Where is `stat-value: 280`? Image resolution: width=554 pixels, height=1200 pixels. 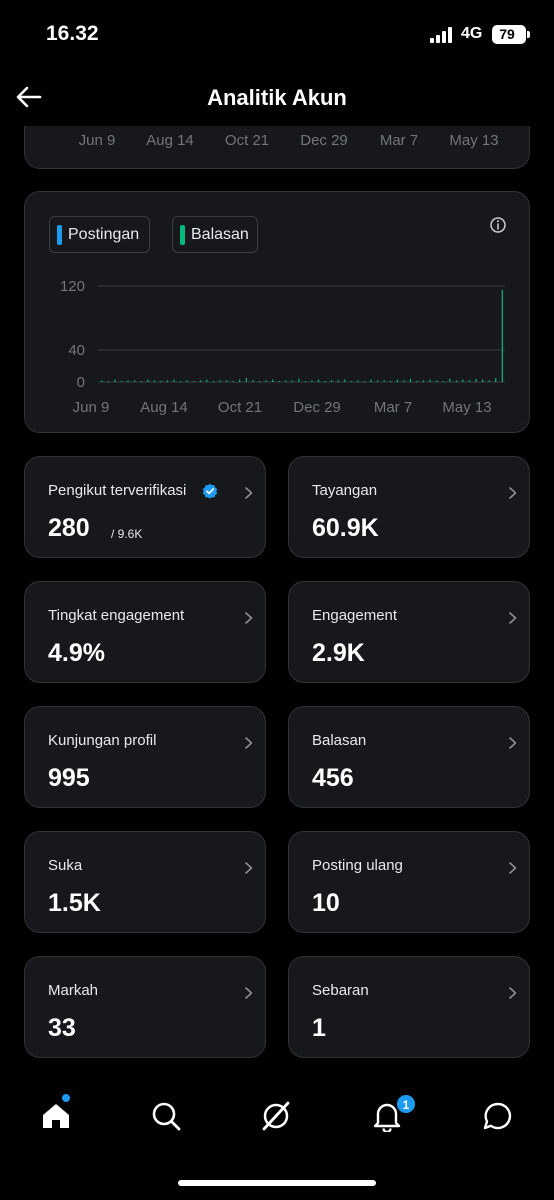 stat-value: 280 is located at coordinates (69, 528).